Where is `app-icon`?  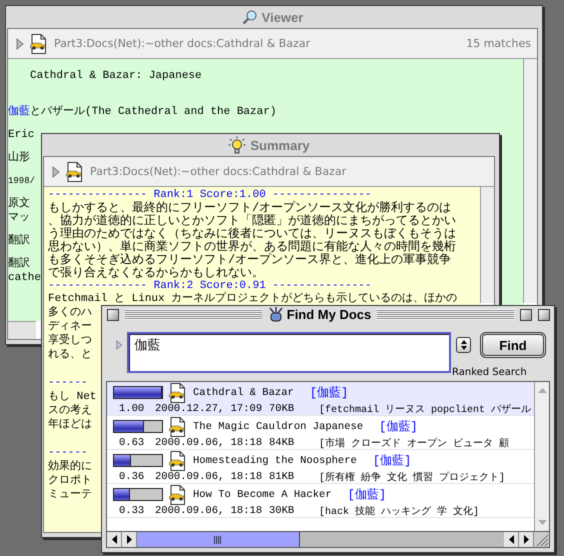
app-icon is located at coordinates (276, 314).